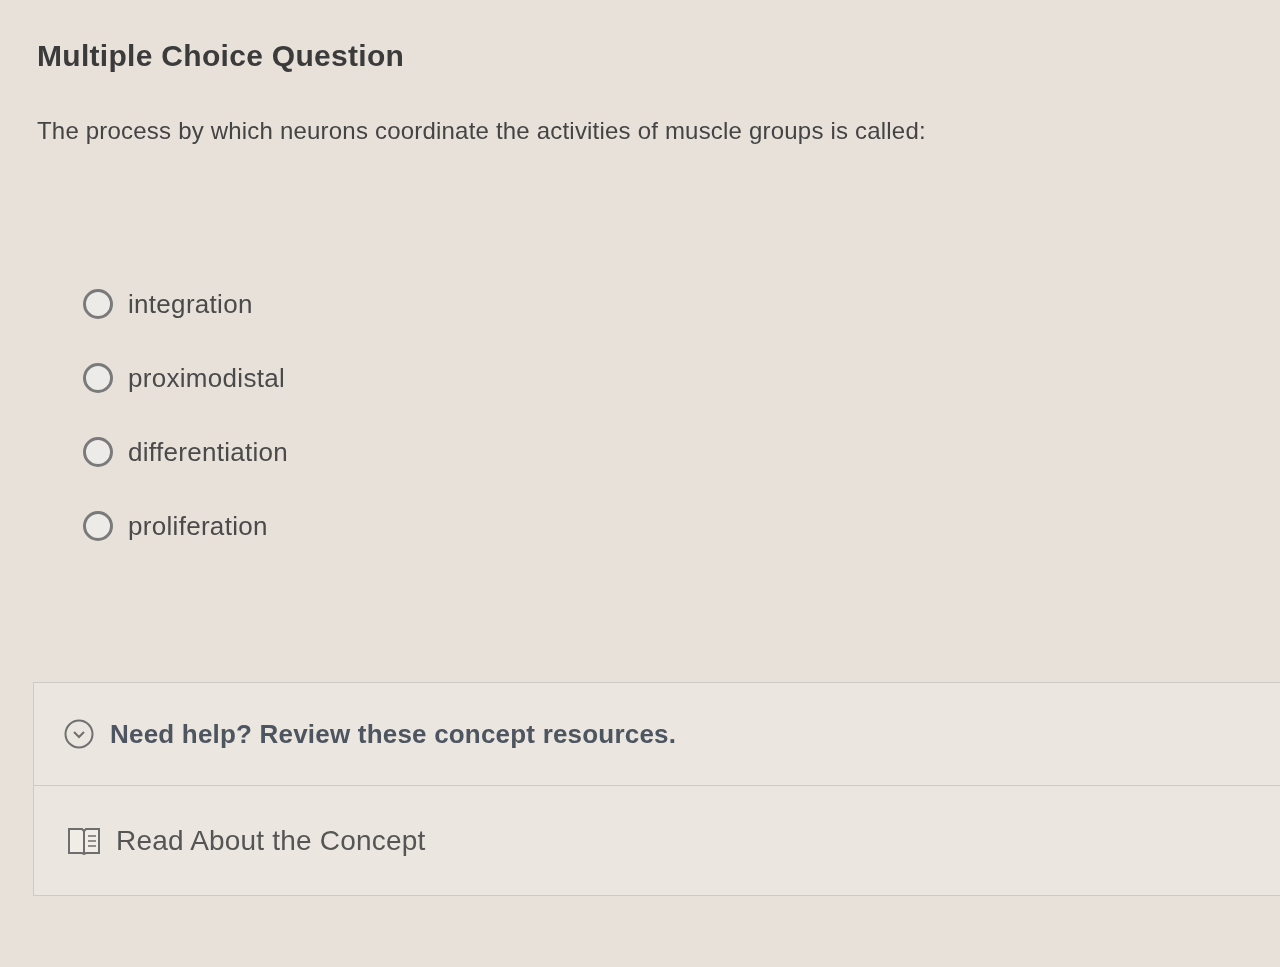 This screenshot has width=1280, height=967. Describe the element at coordinates (190, 304) in the screenshot. I see `option-label: integration` at that location.